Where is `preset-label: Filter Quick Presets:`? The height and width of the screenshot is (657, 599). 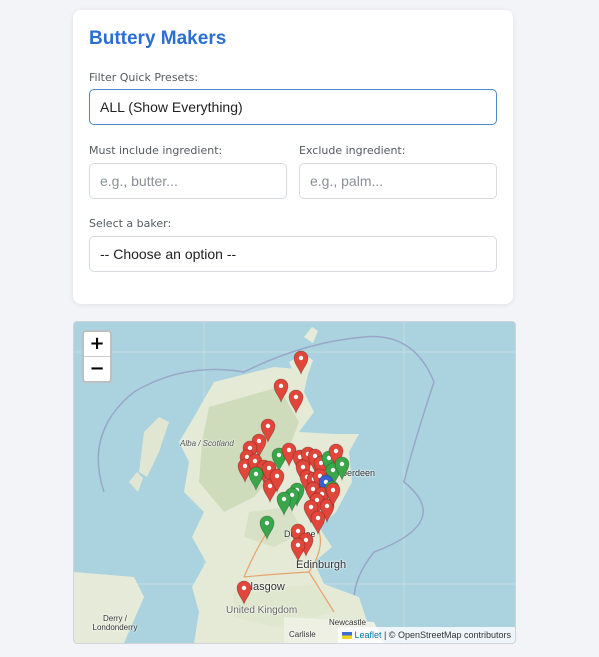 preset-label: Filter Quick Presets: is located at coordinates (144, 77).